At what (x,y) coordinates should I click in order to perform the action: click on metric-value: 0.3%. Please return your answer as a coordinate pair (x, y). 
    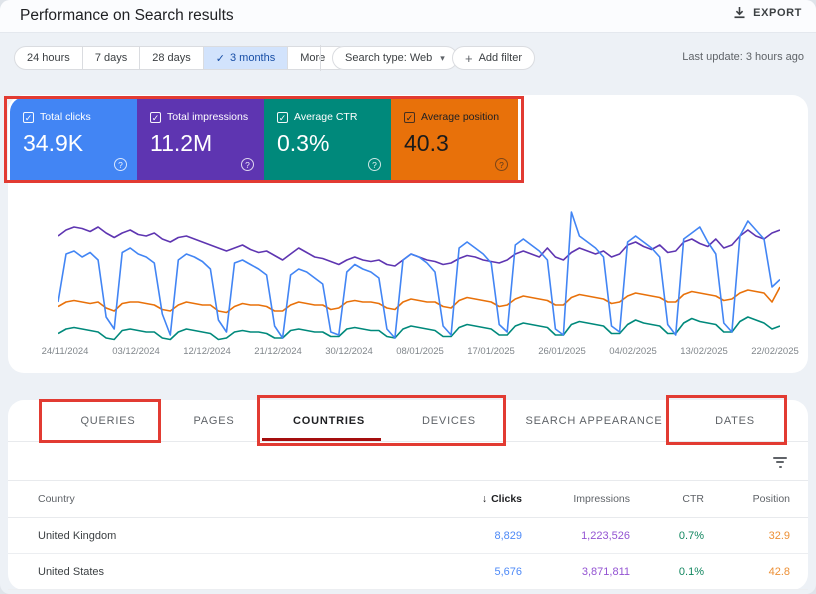
    Looking at the image, I should click on (303, 143).